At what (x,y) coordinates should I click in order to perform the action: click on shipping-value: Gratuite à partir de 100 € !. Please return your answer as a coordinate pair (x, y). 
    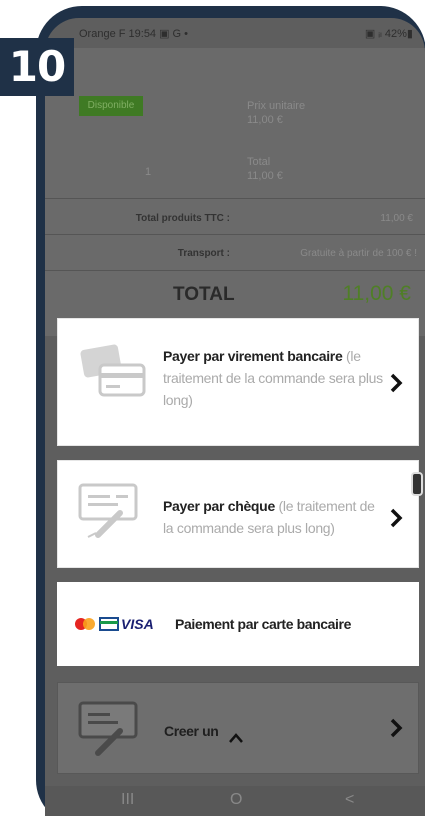
    Looking at the image, I should click on (358, 253).